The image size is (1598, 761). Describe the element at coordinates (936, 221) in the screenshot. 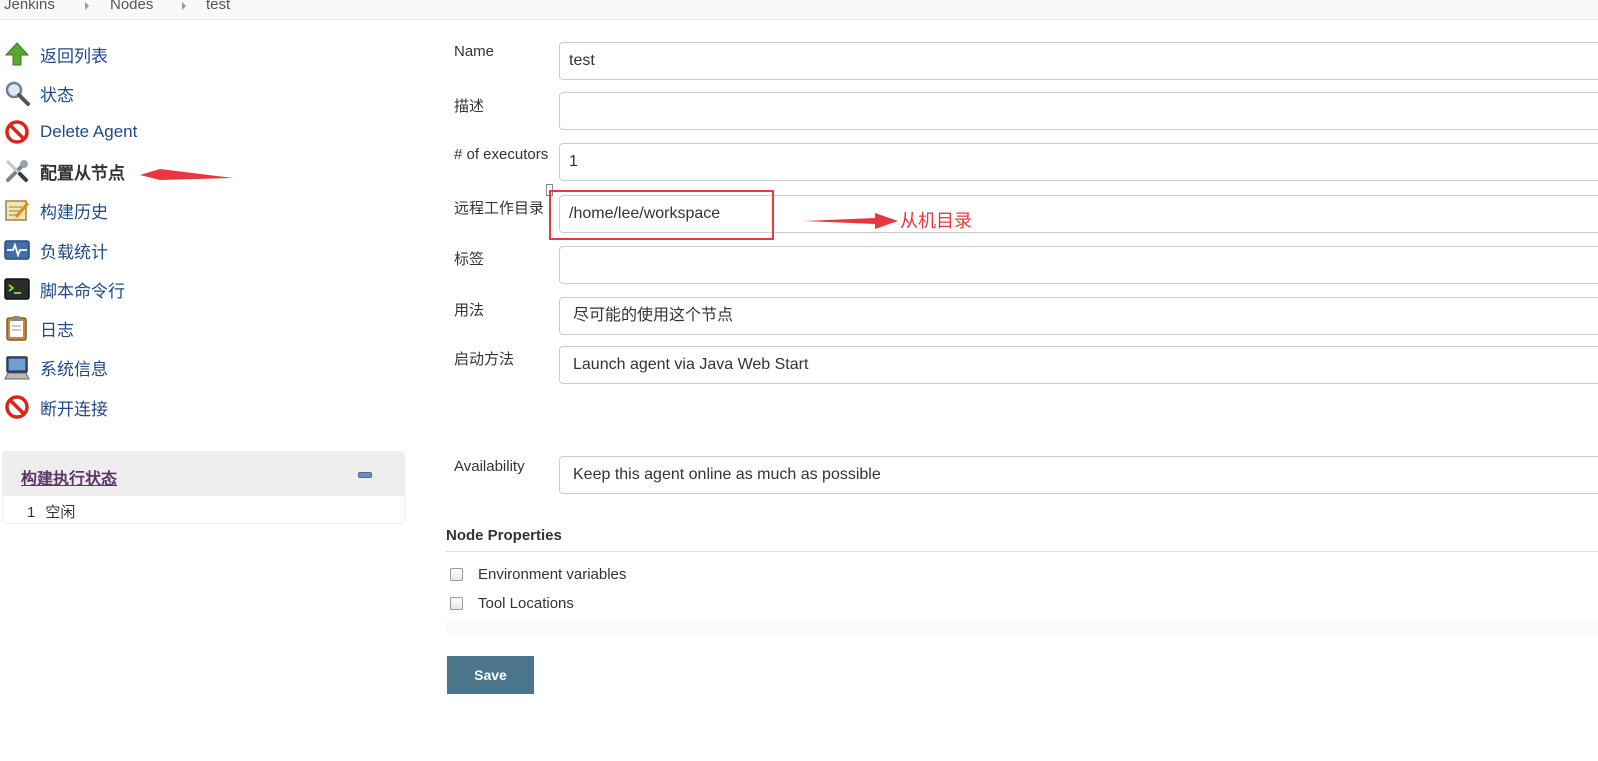

I see `annotation-text: 从机目录` at that location.